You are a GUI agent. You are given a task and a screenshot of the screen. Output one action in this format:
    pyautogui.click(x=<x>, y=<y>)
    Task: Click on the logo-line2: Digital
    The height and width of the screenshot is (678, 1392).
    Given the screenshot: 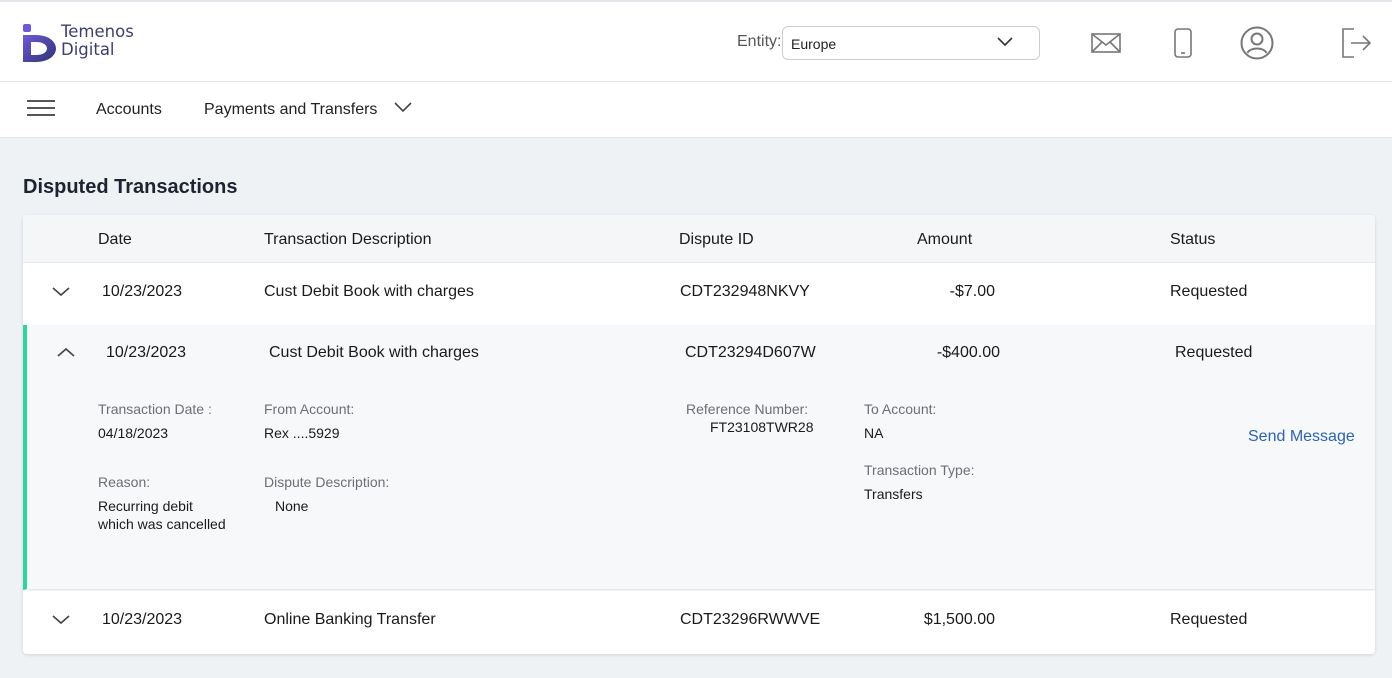 What is the action you would take?
    pyautogui.click(x=88, y=49)
    